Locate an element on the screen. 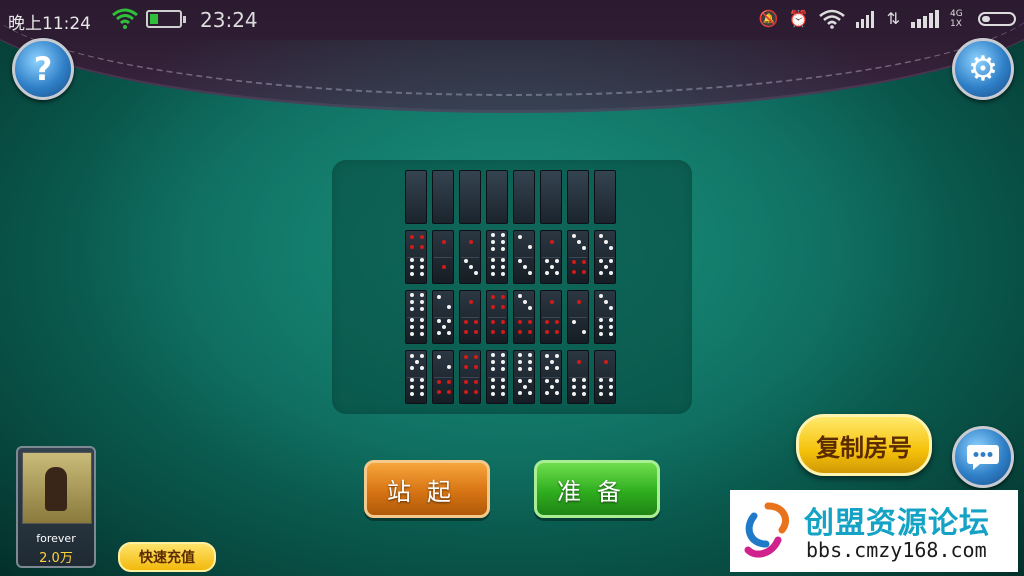  copy-room-number-button: 复制房号 is located at coordinates (864, 445).